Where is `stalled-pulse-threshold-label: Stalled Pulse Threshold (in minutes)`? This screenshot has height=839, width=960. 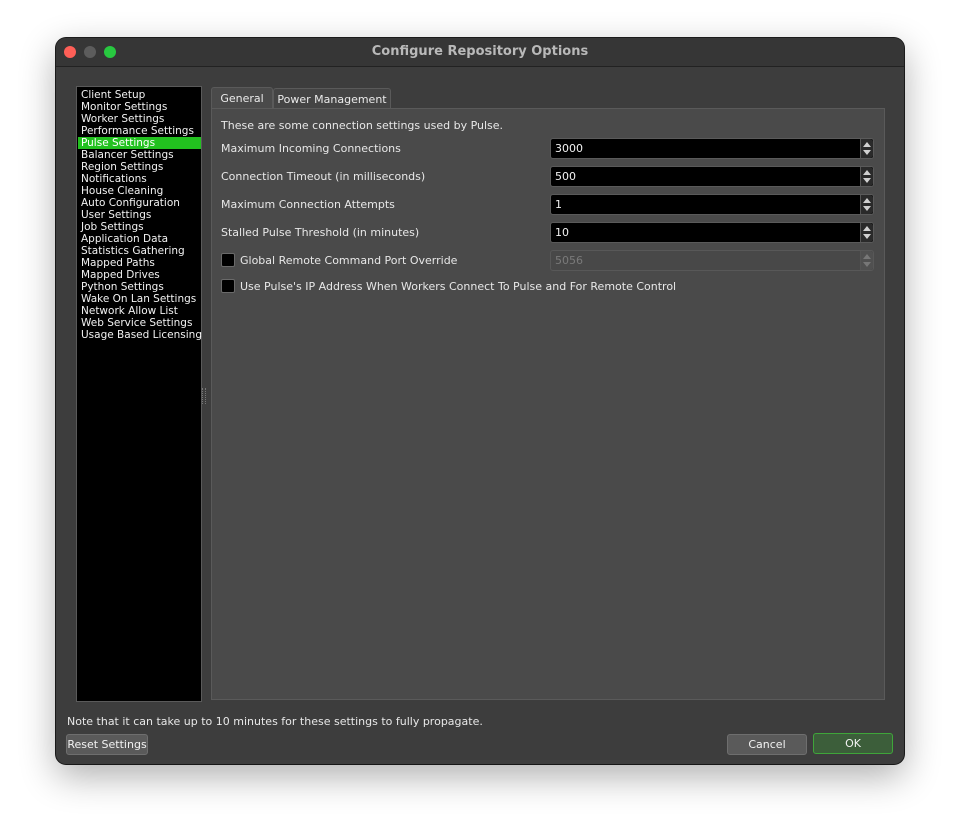
stalled-pulse-threshold-label: Stalled Pulse Threshold (in minutes) is located at coordinates (320, 232).